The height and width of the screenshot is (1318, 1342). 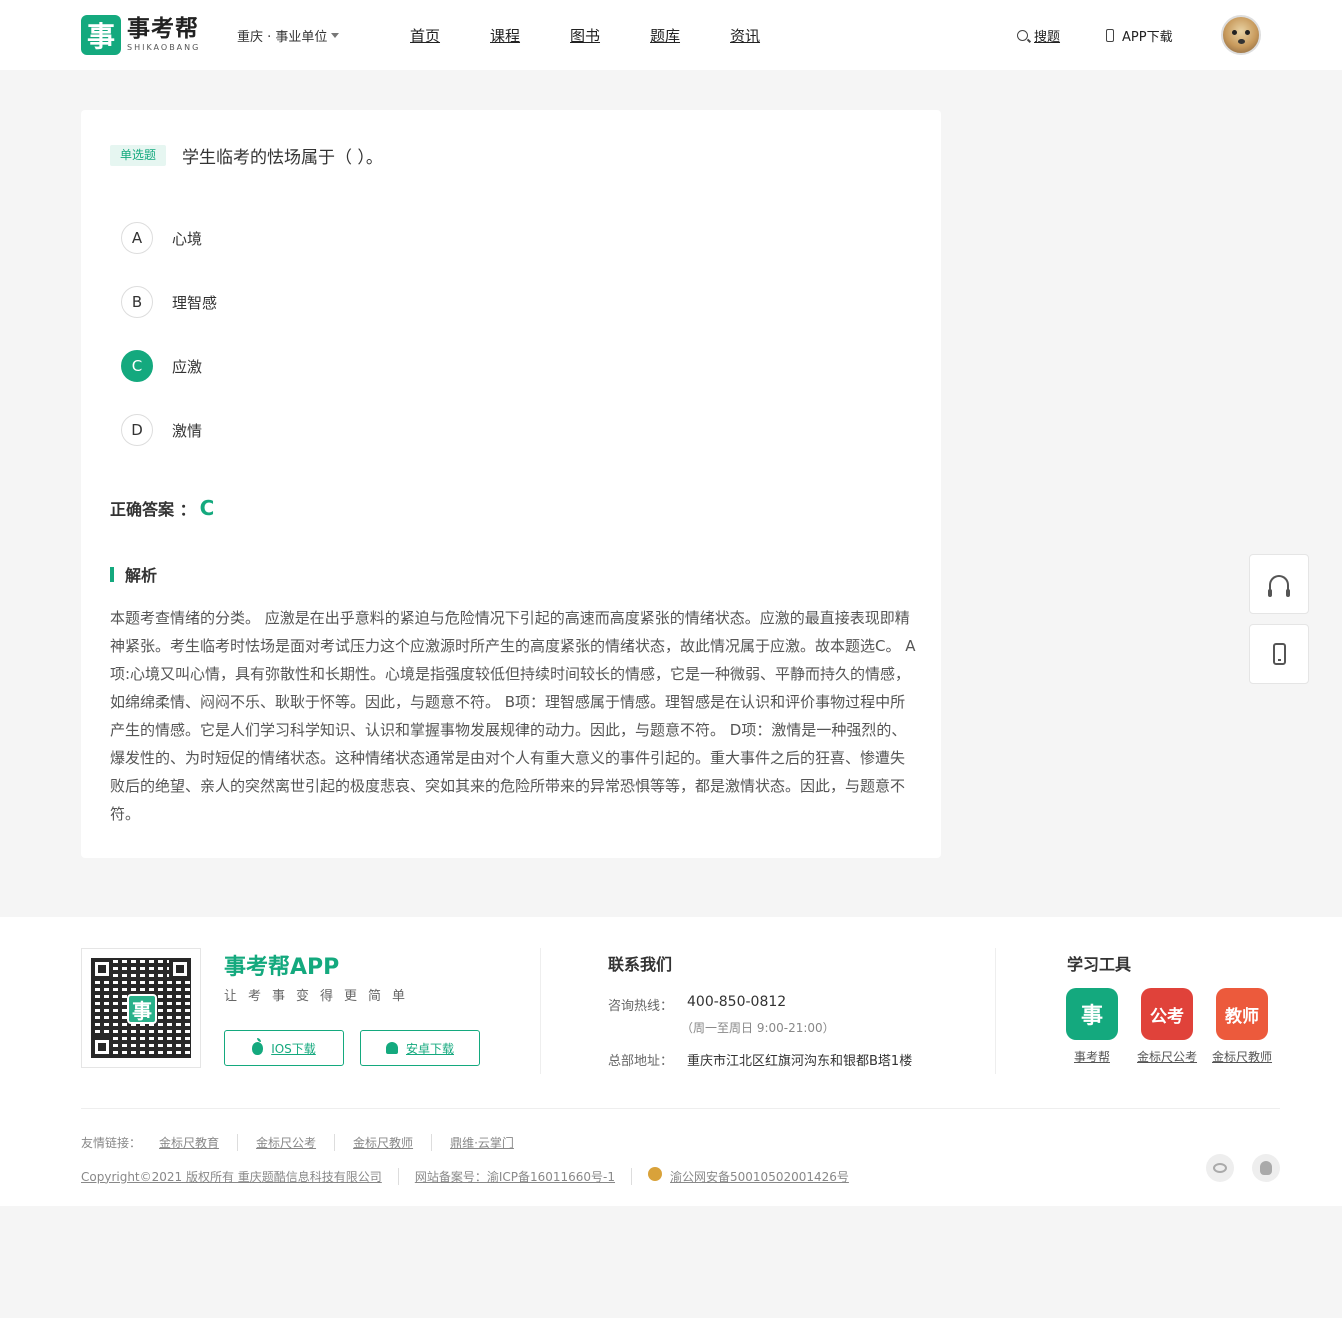 I want to click on nav-home: 首页, so click(x=425, y=35).